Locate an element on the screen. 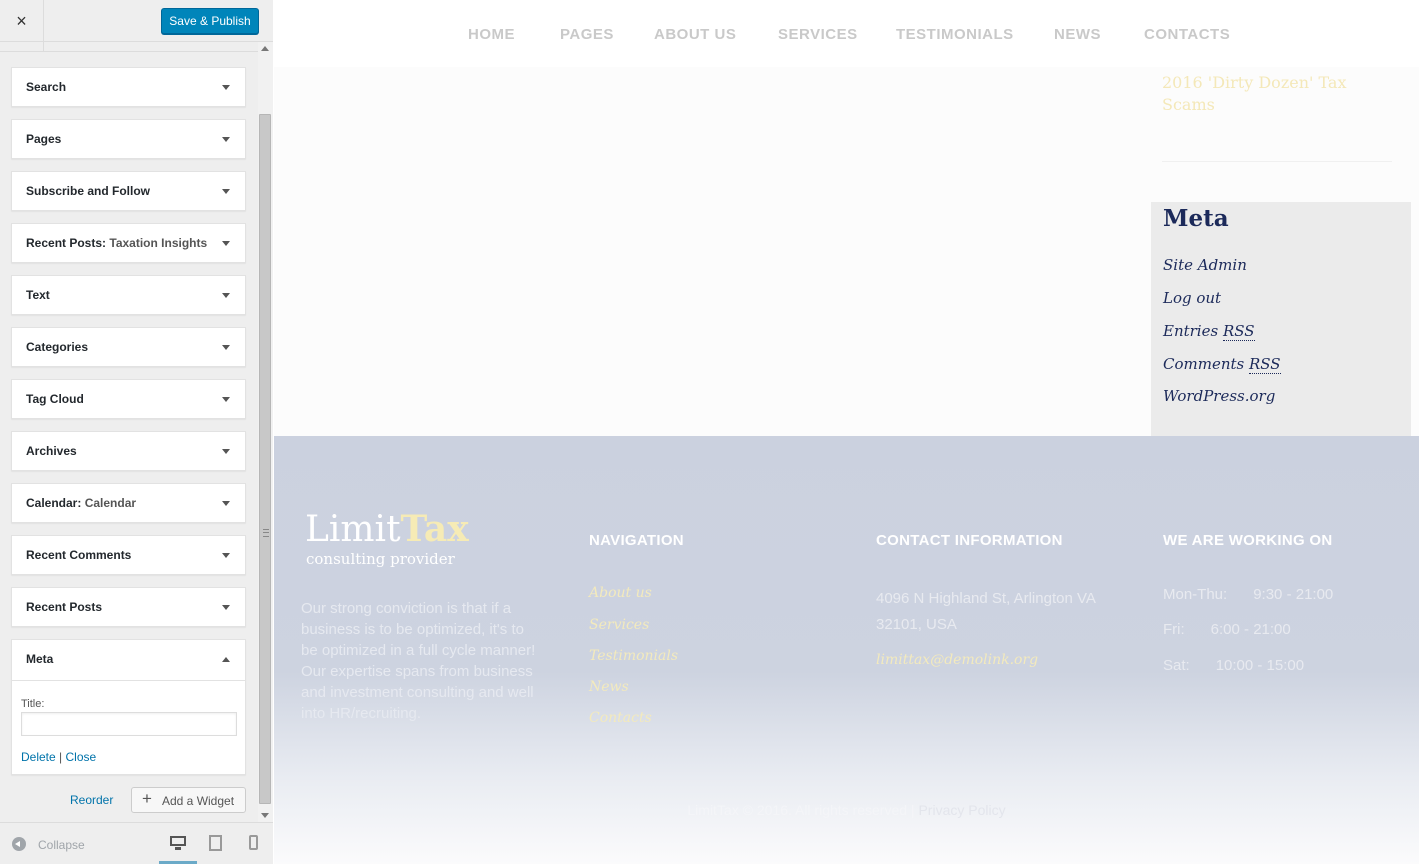  reorder-link: Reorder is located at coordinates (91, 800).